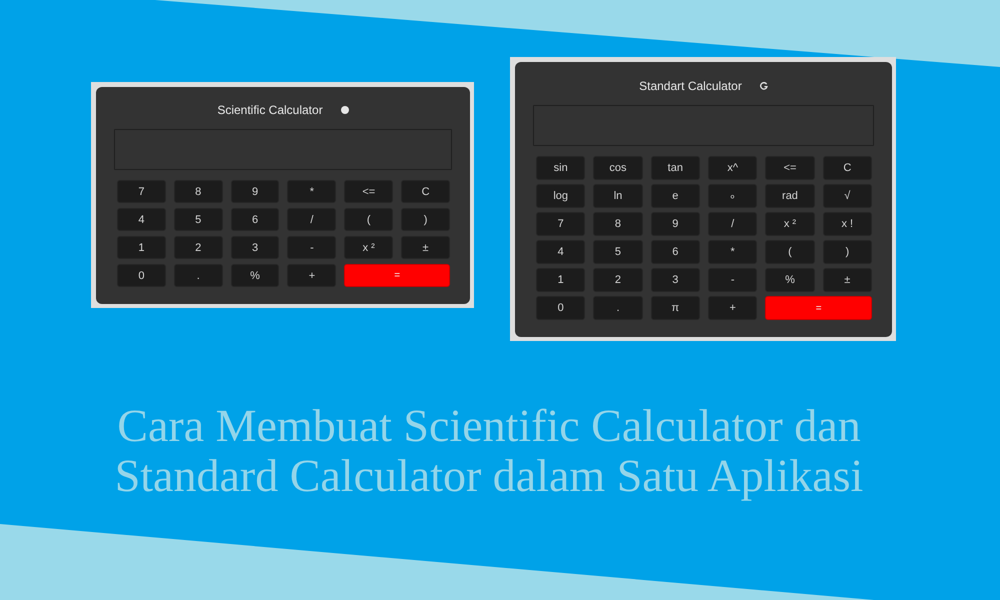  Describe the element at coordinates (733, 196) in the screenshot. I see `calculator-key: ∘` at that location.